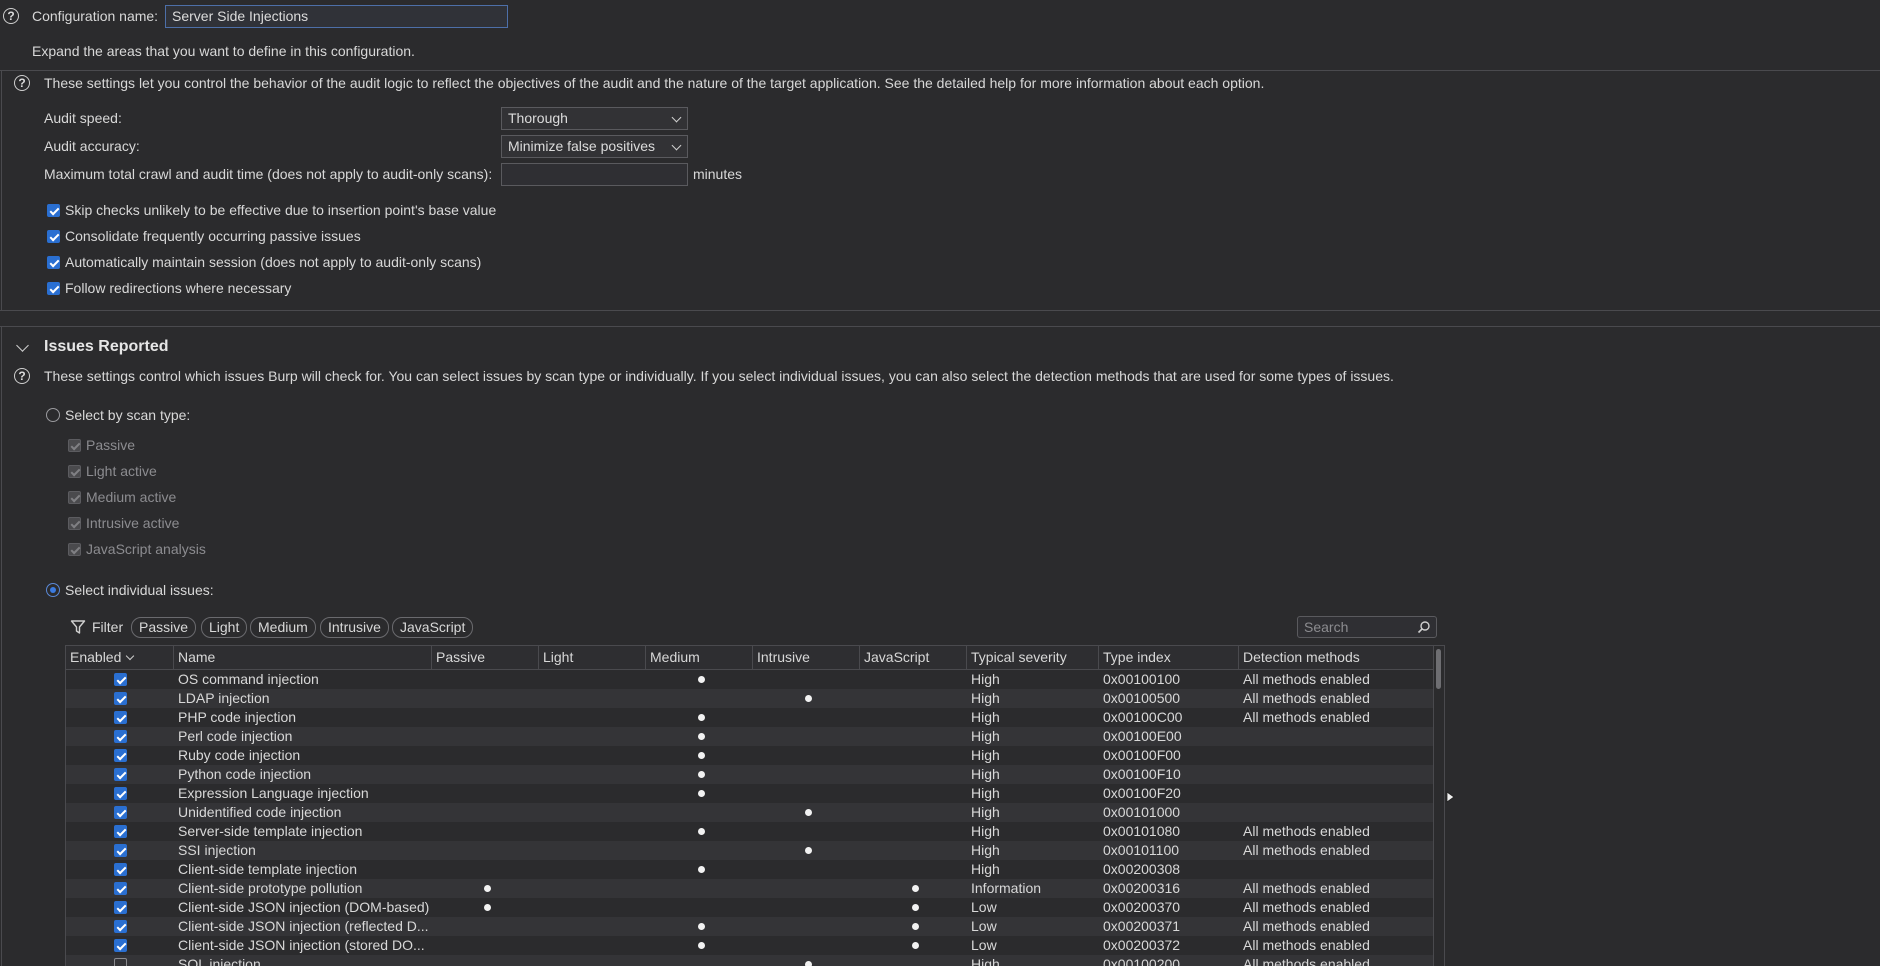 This screenshot has height=966, width=1880. Describe the element at coordinates (304, 907) in the screenshot. I see `row-name: Client-side JSON injection (DOM-based)` at that location.